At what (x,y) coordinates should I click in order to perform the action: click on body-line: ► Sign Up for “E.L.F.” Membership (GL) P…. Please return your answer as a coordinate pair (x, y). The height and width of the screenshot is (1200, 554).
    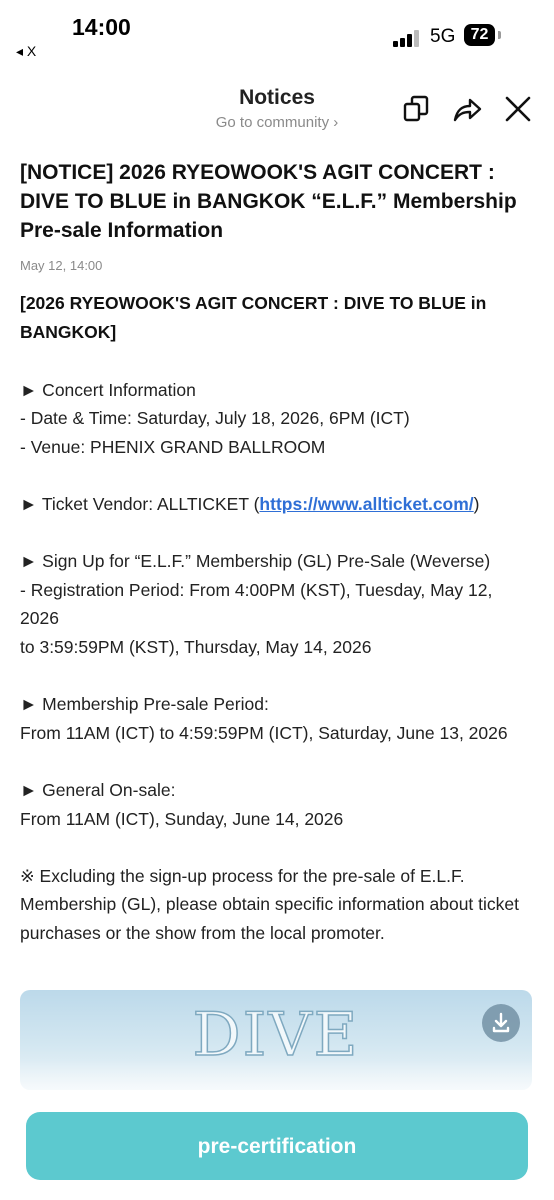
    Looking at the image, I should click on (255, 561).